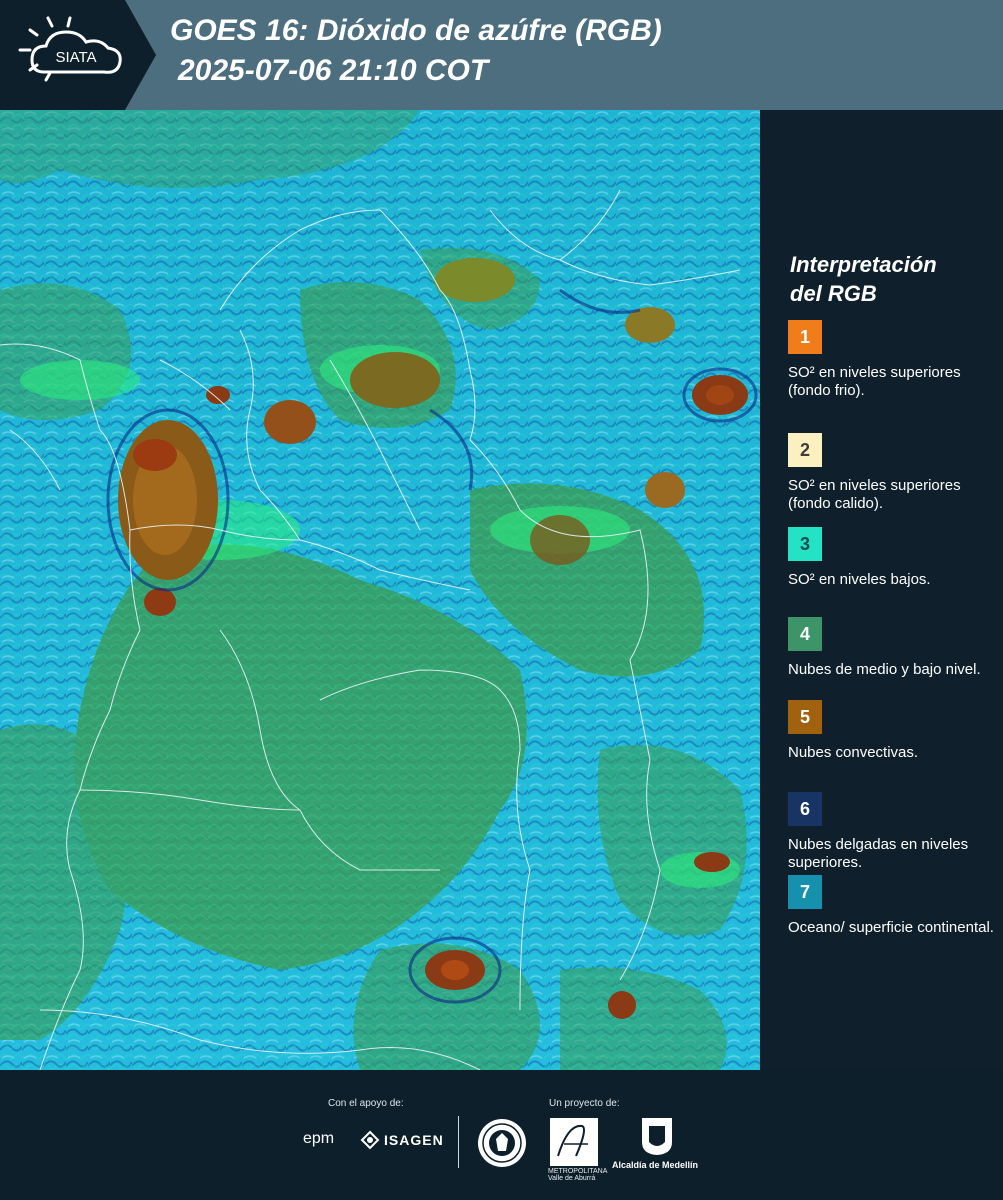 Image resolution: width=1003 pixels, height=1200 pixels. I want to click on legend-swatch: 2, so click(805, 450).